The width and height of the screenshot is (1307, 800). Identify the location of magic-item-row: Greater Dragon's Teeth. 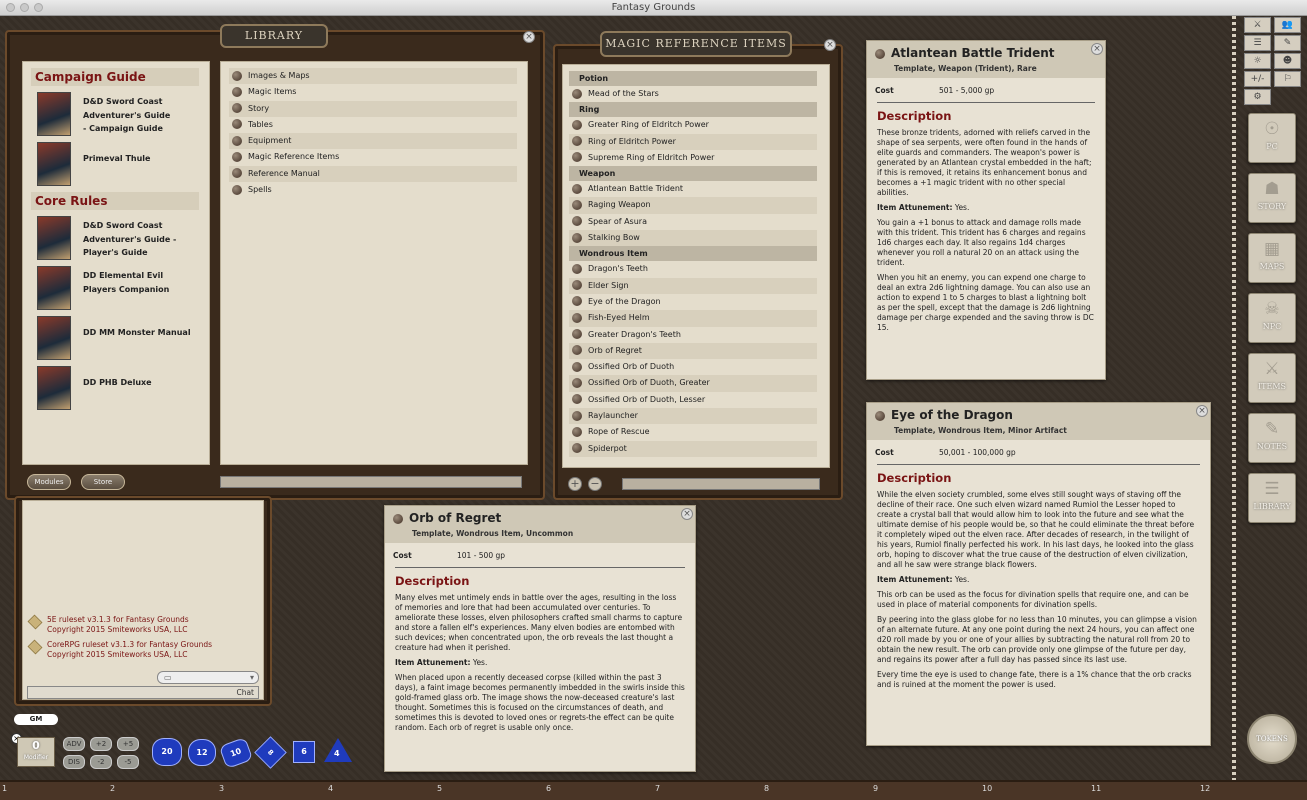
(693, 335).